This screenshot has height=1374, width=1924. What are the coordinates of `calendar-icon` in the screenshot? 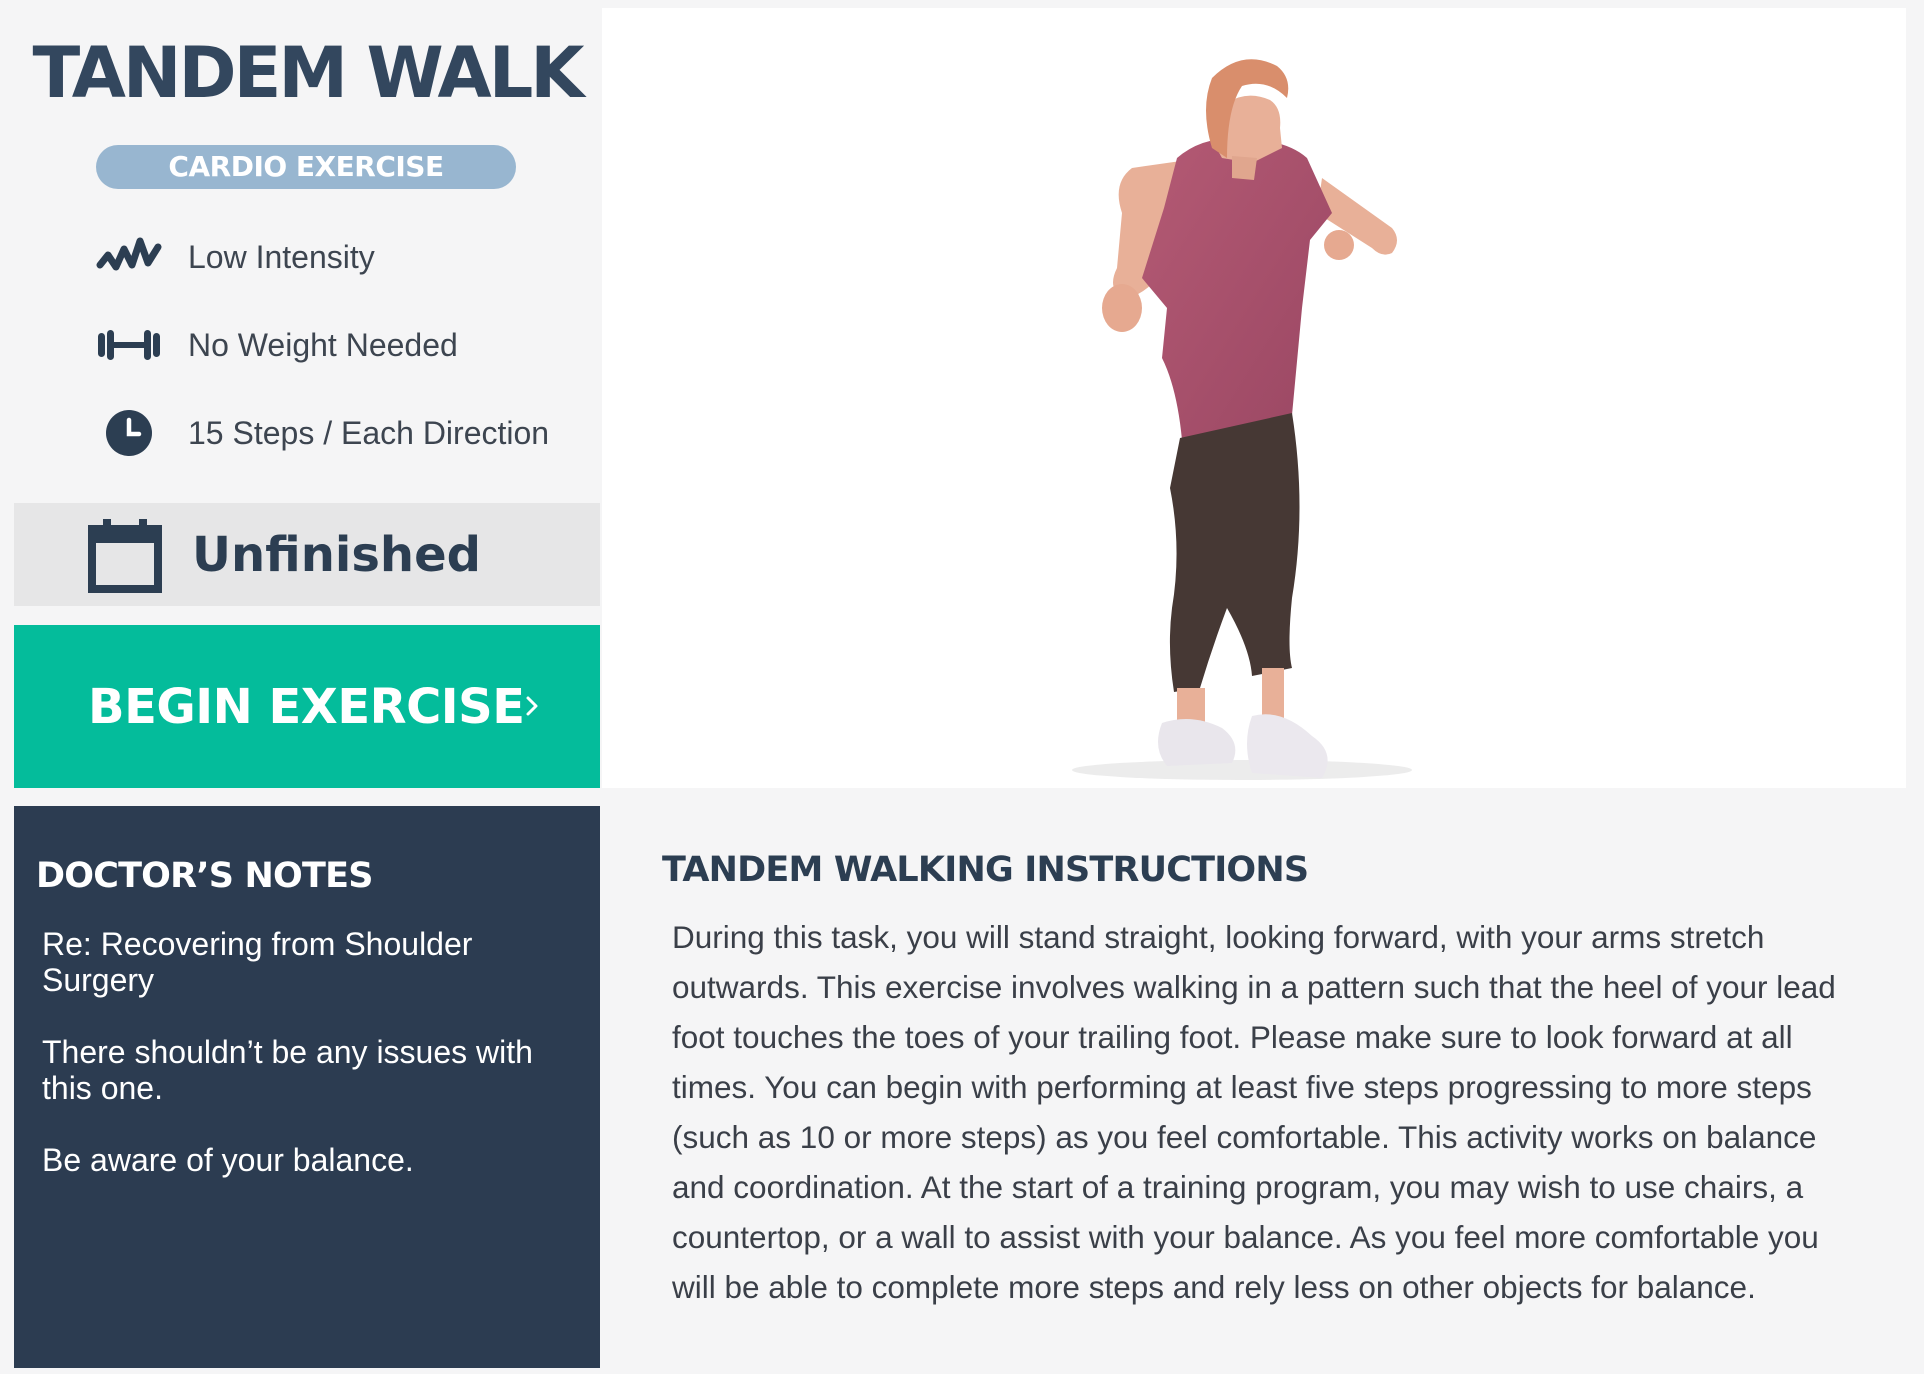 It's located at (125, 555).